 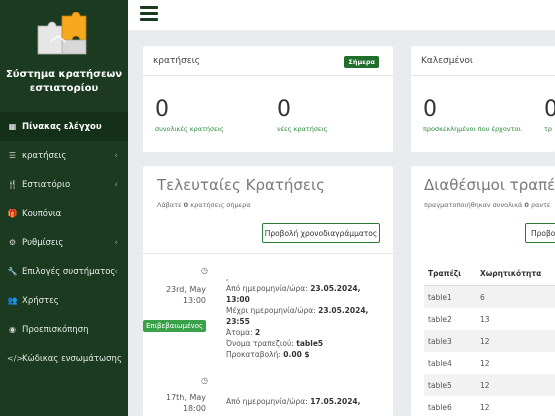 I want to click on view-tables-button: Προβο, so click(x=540, y=233).